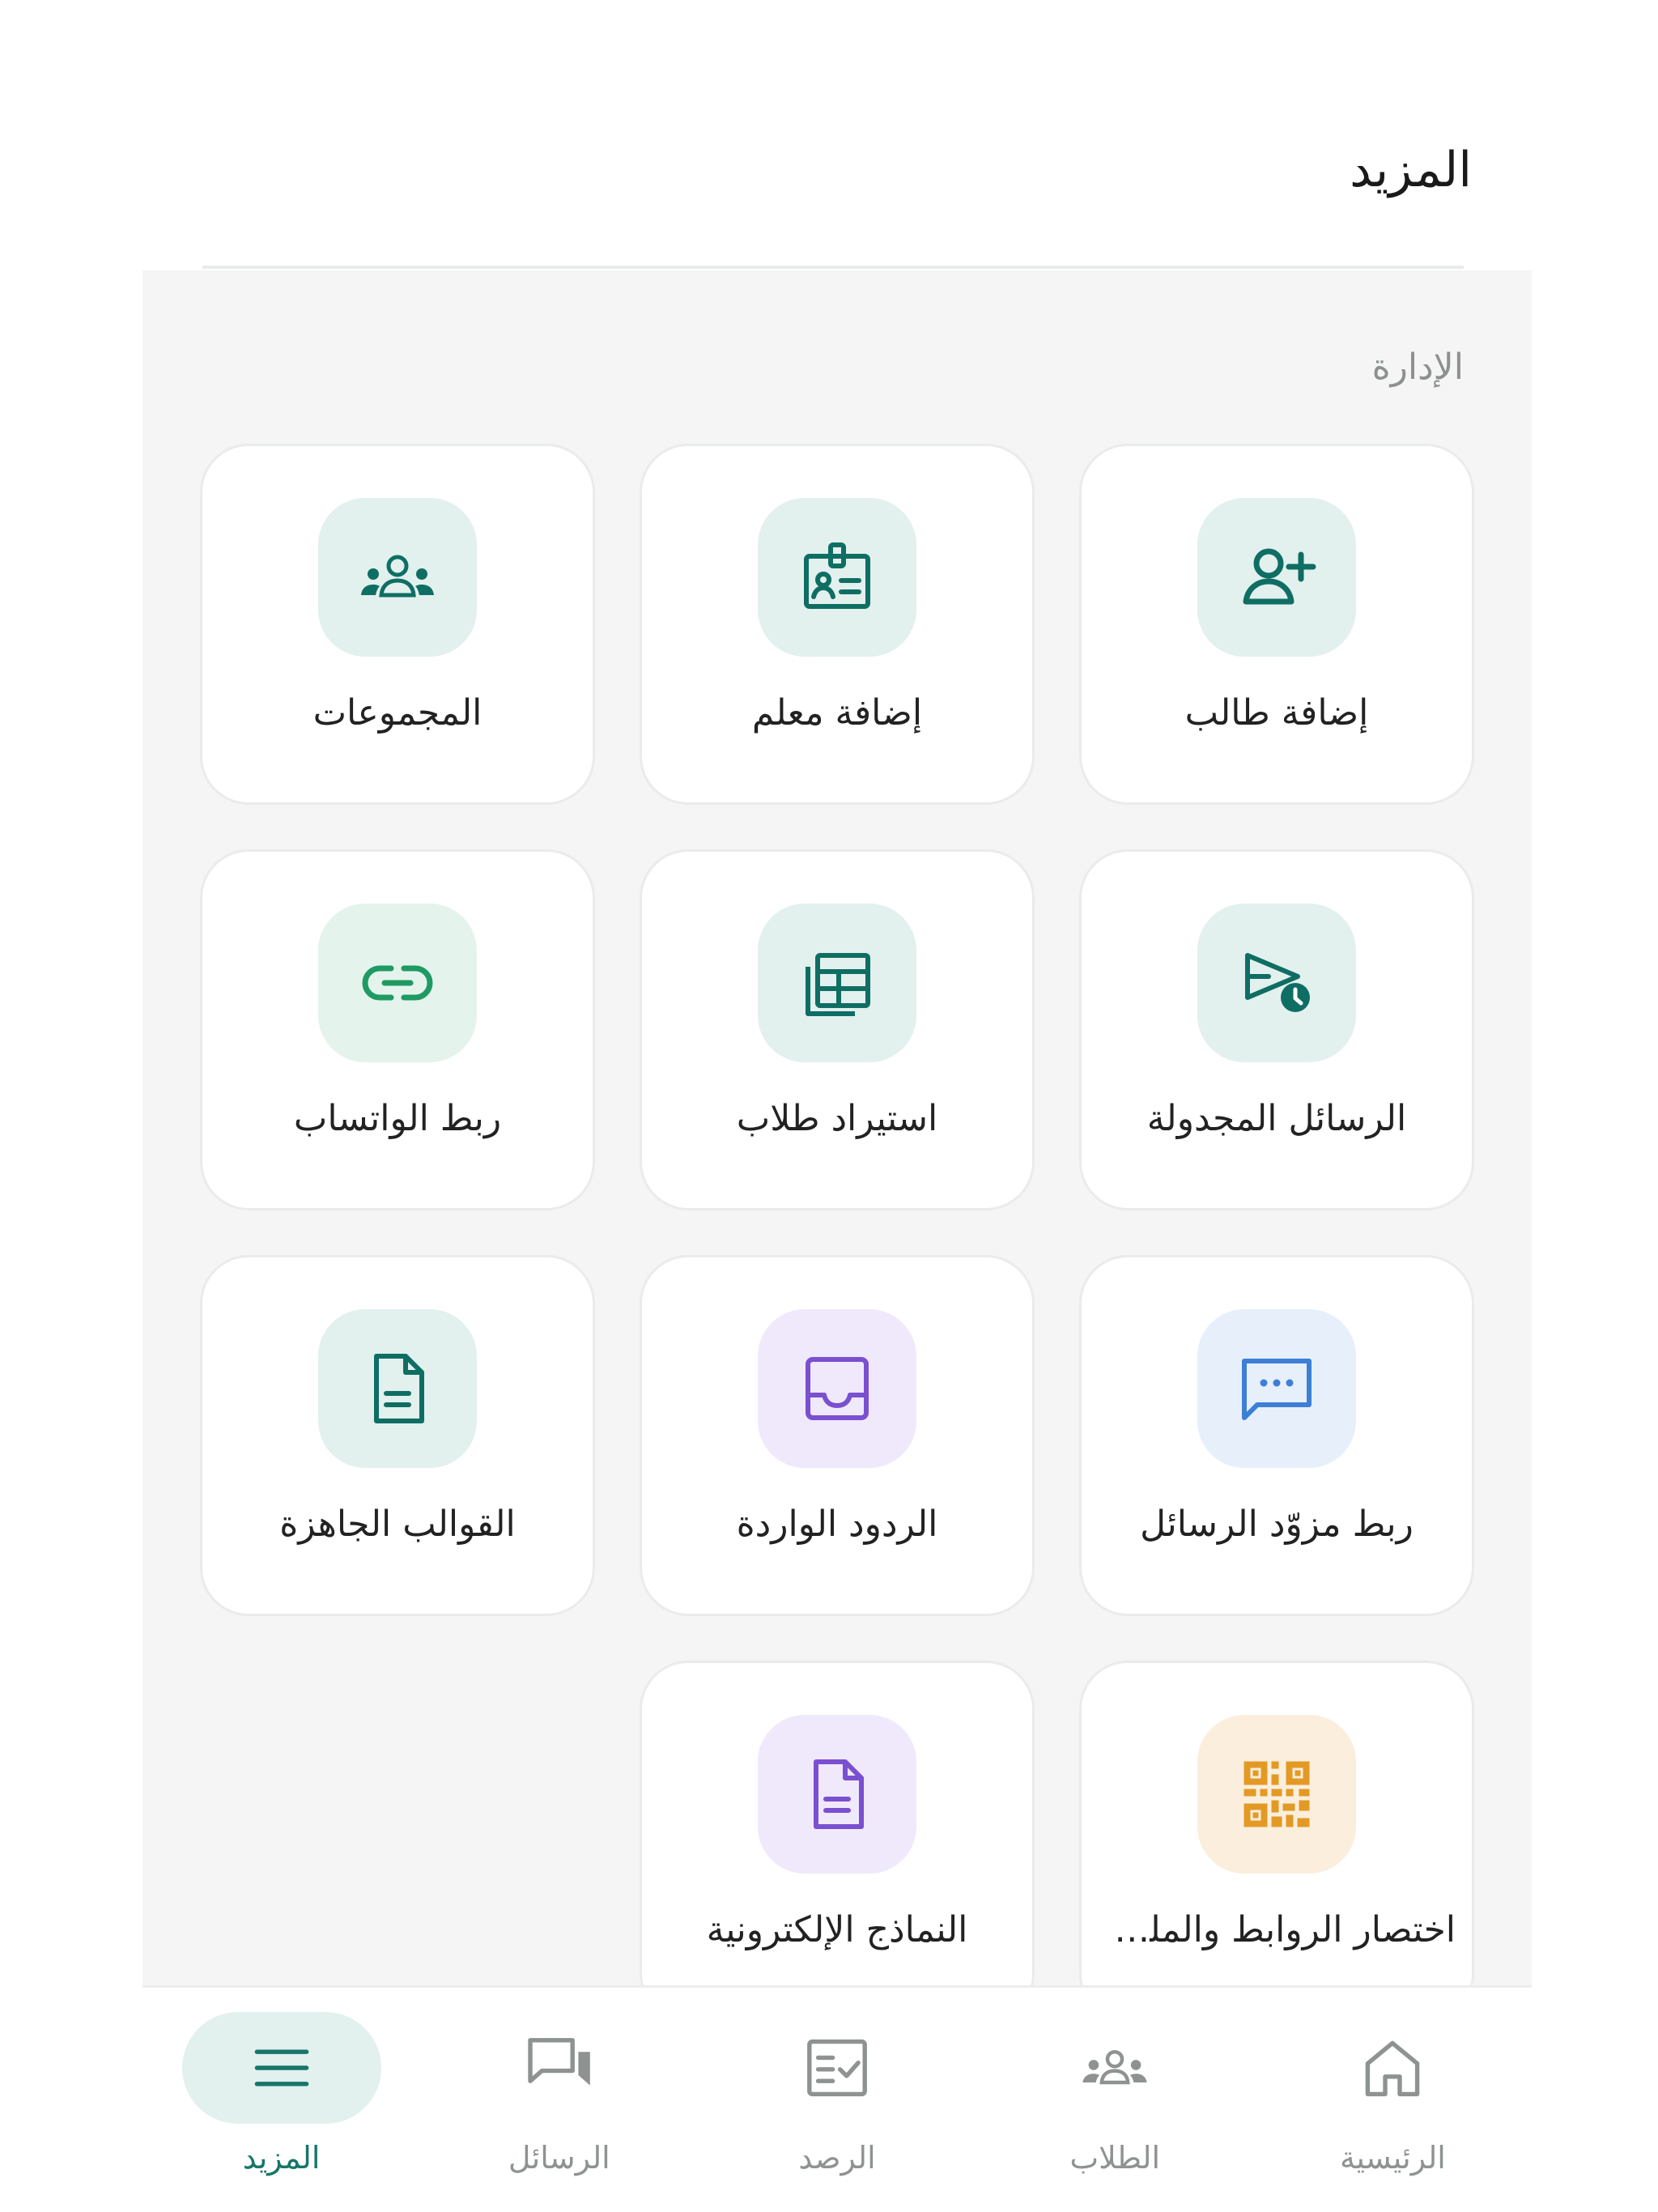 Image resolution: width=1658 pixels, height=2212 pixels. I want to click on groups-icon, so click(397, 577).